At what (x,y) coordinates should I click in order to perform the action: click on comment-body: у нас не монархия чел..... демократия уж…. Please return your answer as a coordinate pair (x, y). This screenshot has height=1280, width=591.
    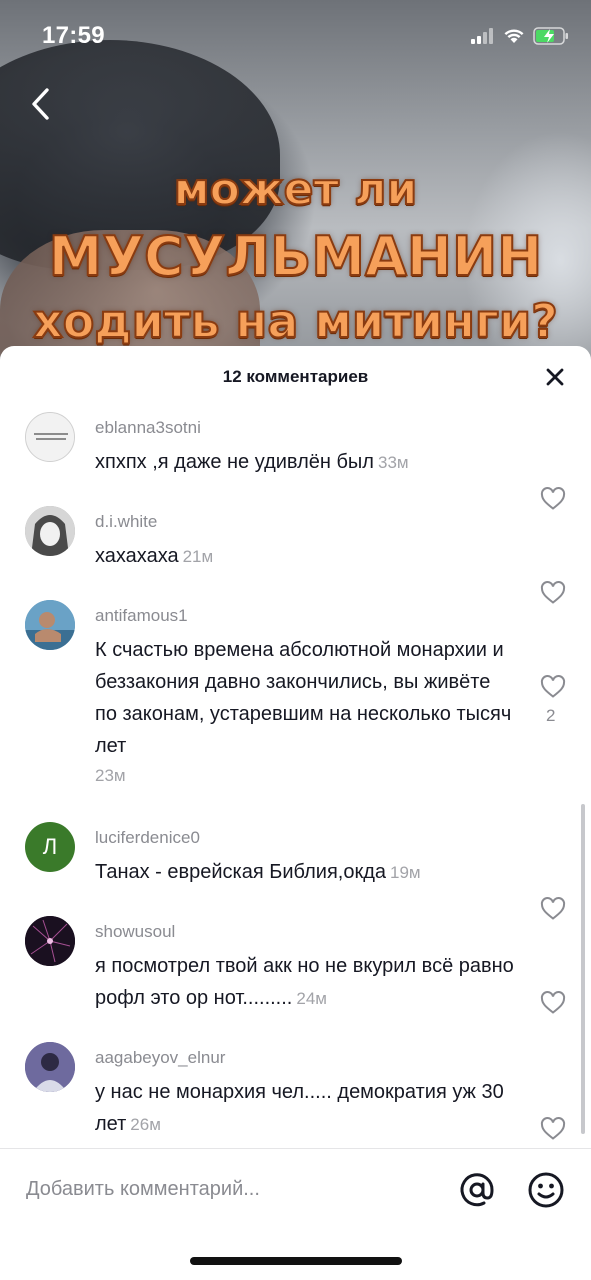
    Looking at the image, I should click on (305, 1108).